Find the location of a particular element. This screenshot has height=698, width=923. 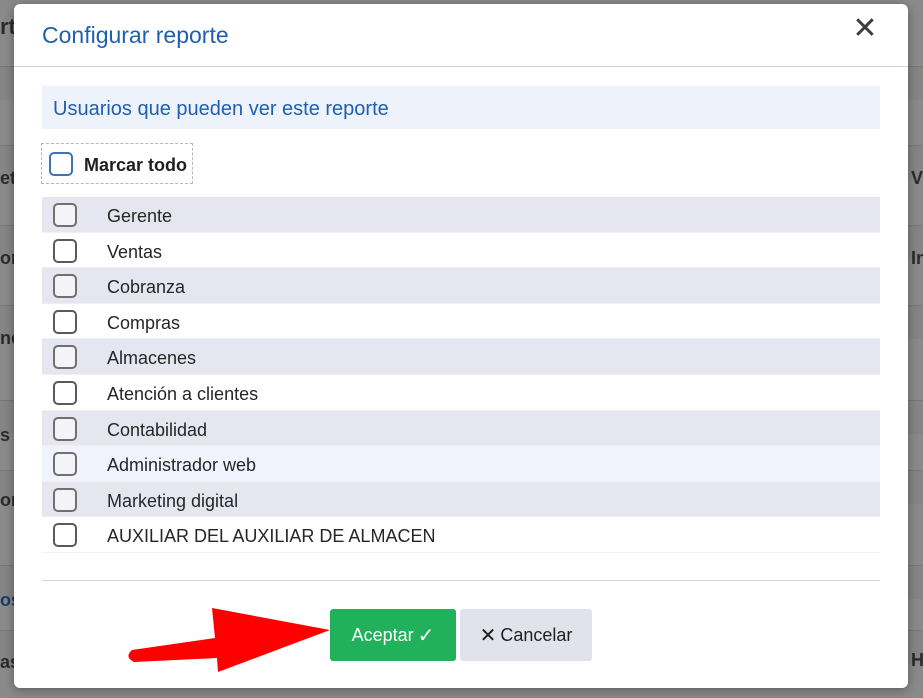

user-label: Marketing digital is located at coordinates (173, 500).